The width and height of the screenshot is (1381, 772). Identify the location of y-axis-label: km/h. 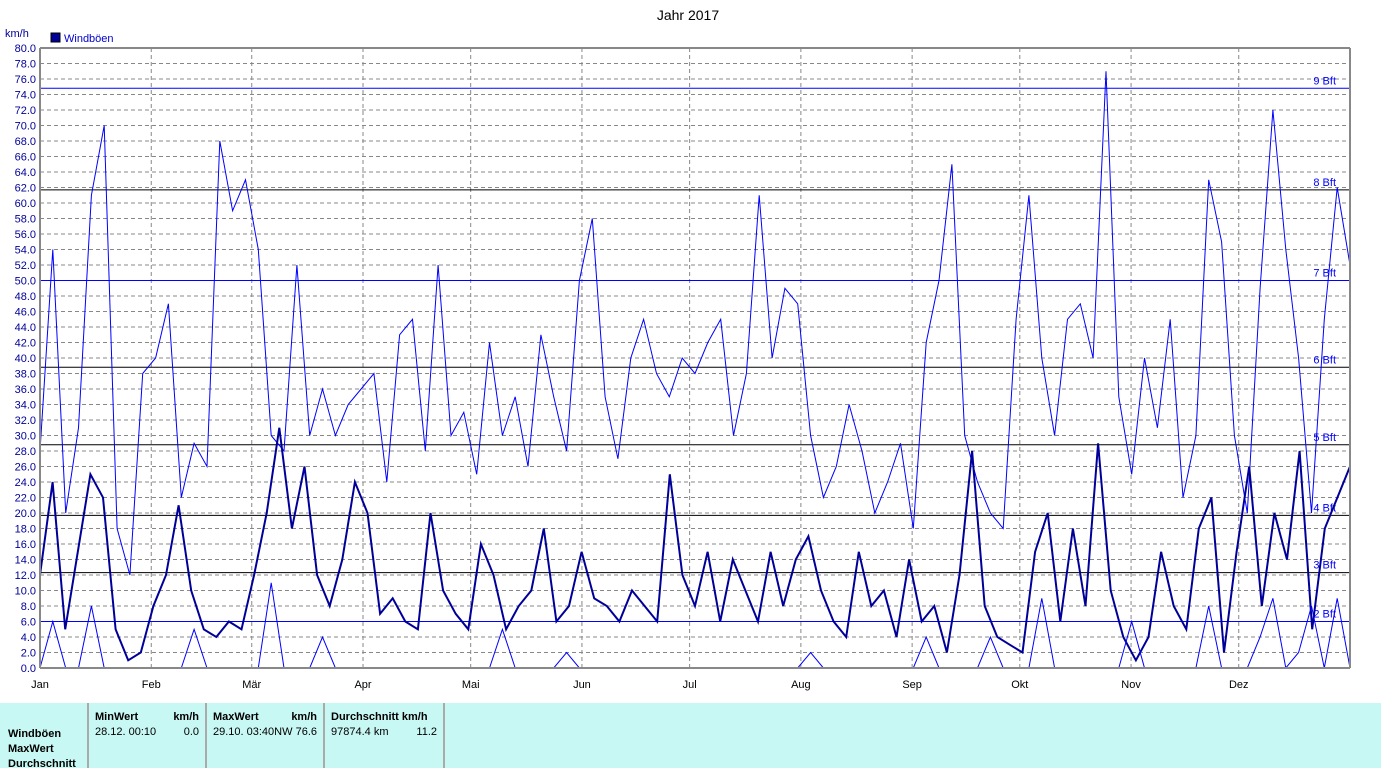
(17, 34).